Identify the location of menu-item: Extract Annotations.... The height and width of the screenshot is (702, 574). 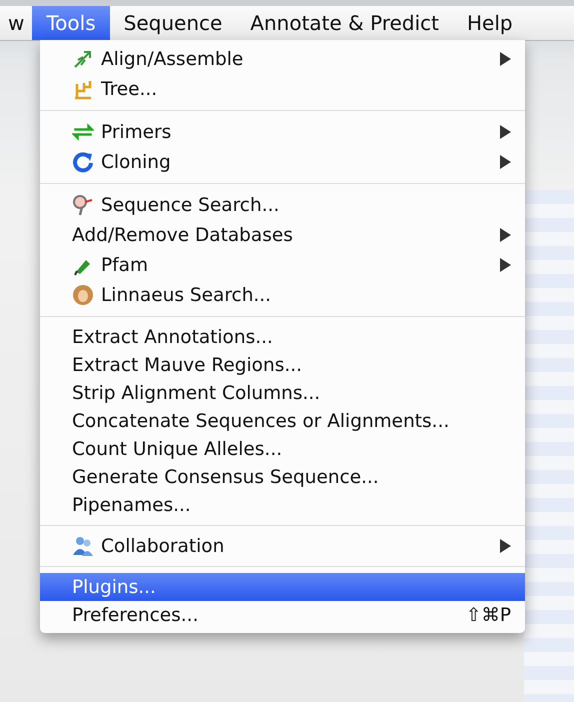
(282, 337).